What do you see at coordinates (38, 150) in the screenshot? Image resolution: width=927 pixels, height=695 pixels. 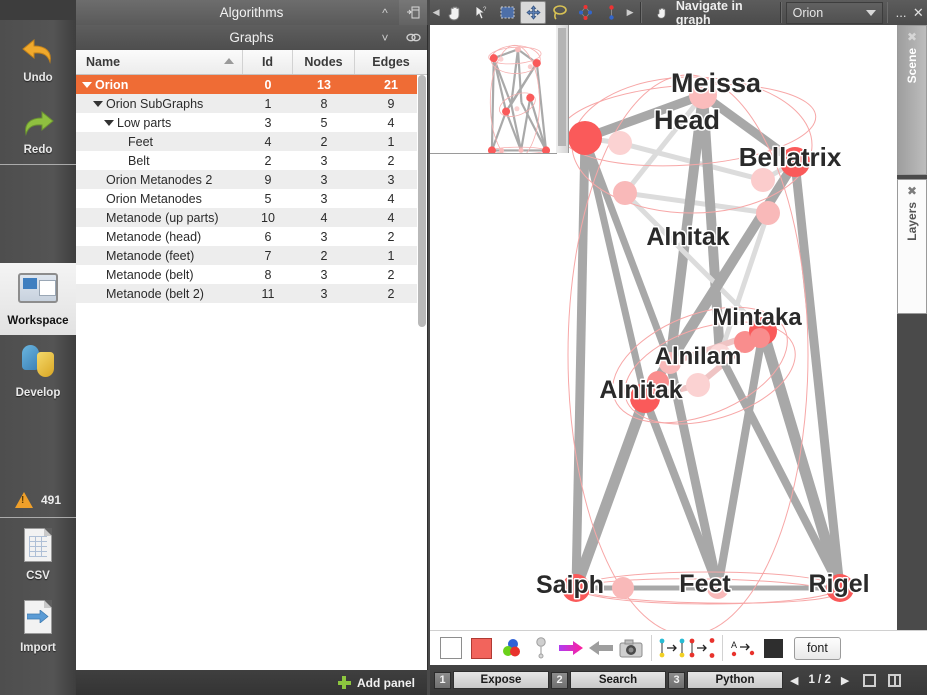 I see `redo-label: Redo` at bounding box center [38, 150].